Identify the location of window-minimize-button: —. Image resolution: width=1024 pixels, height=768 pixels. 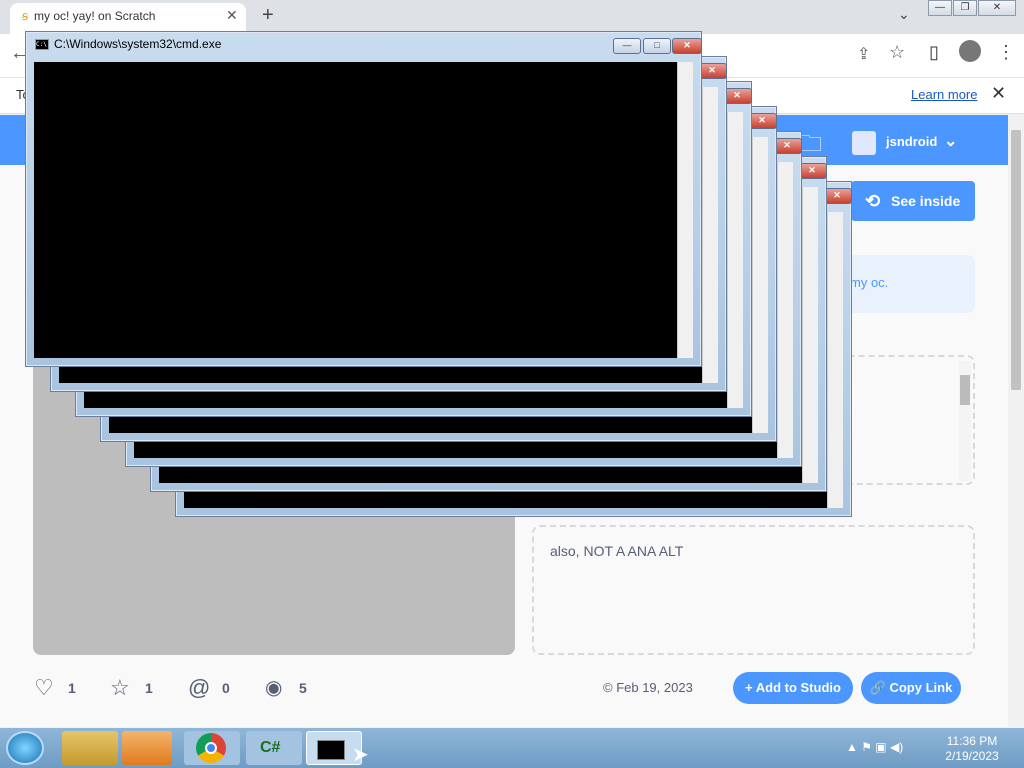
(940, 8).